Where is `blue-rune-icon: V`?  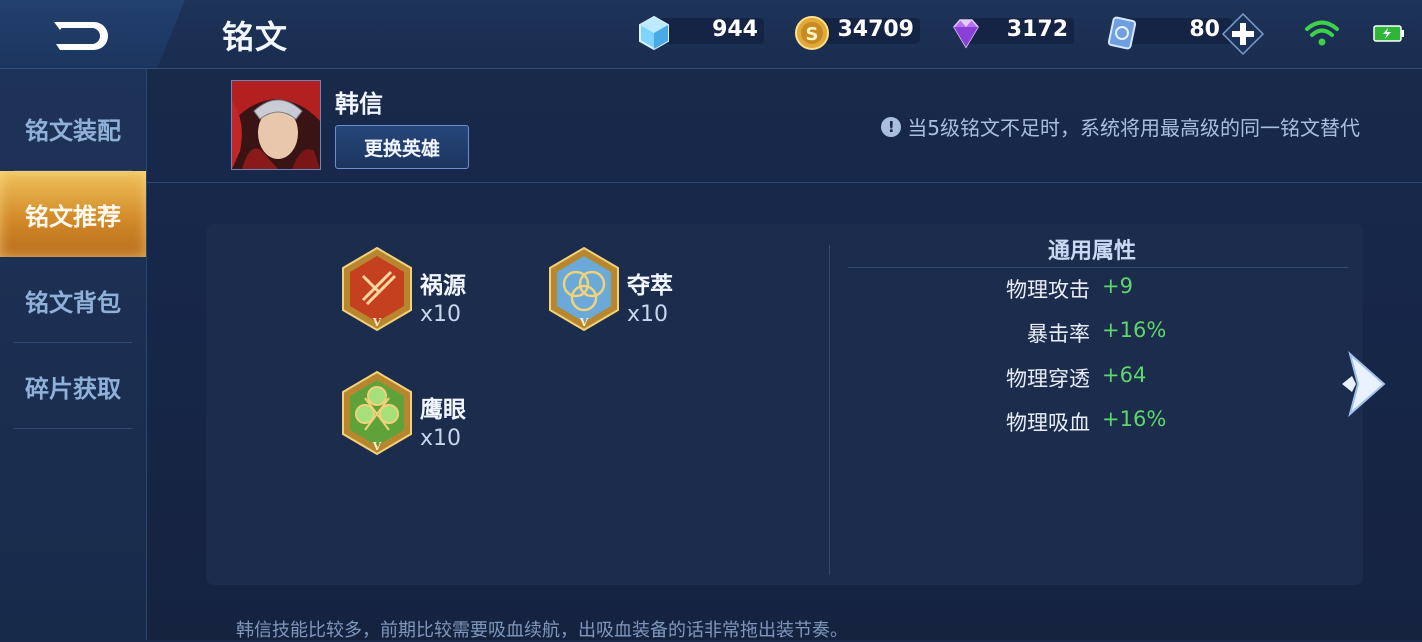 blue-rune-icon: V is located at coordinates (584, 289).